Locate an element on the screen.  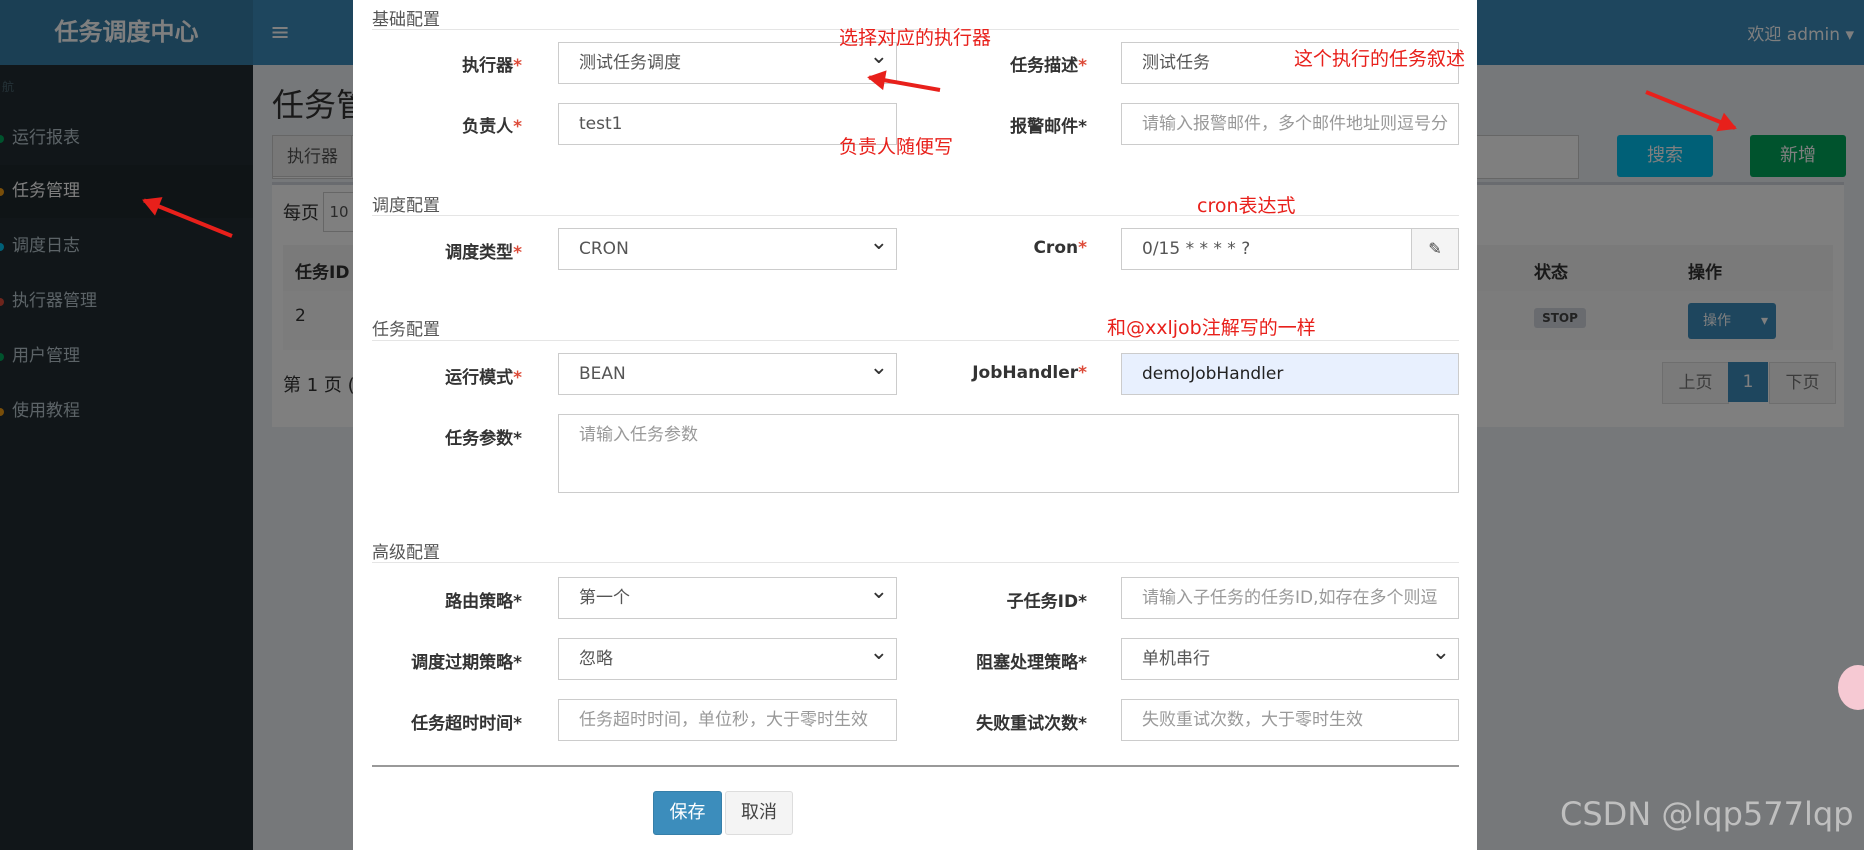
annotation-handler: 和@xxljob注解写的一样 is located at coordinates (1211, 328).